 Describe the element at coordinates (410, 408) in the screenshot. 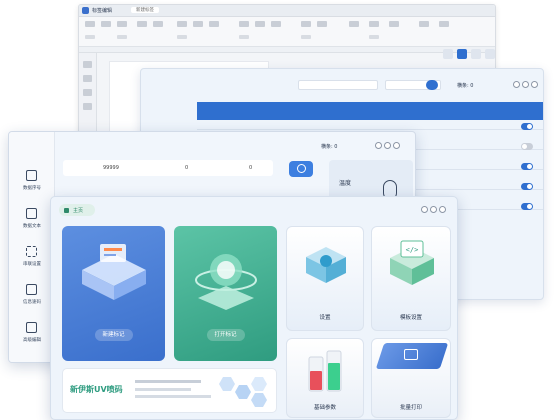

I see `batch-print-label: 批量打印` at that location.